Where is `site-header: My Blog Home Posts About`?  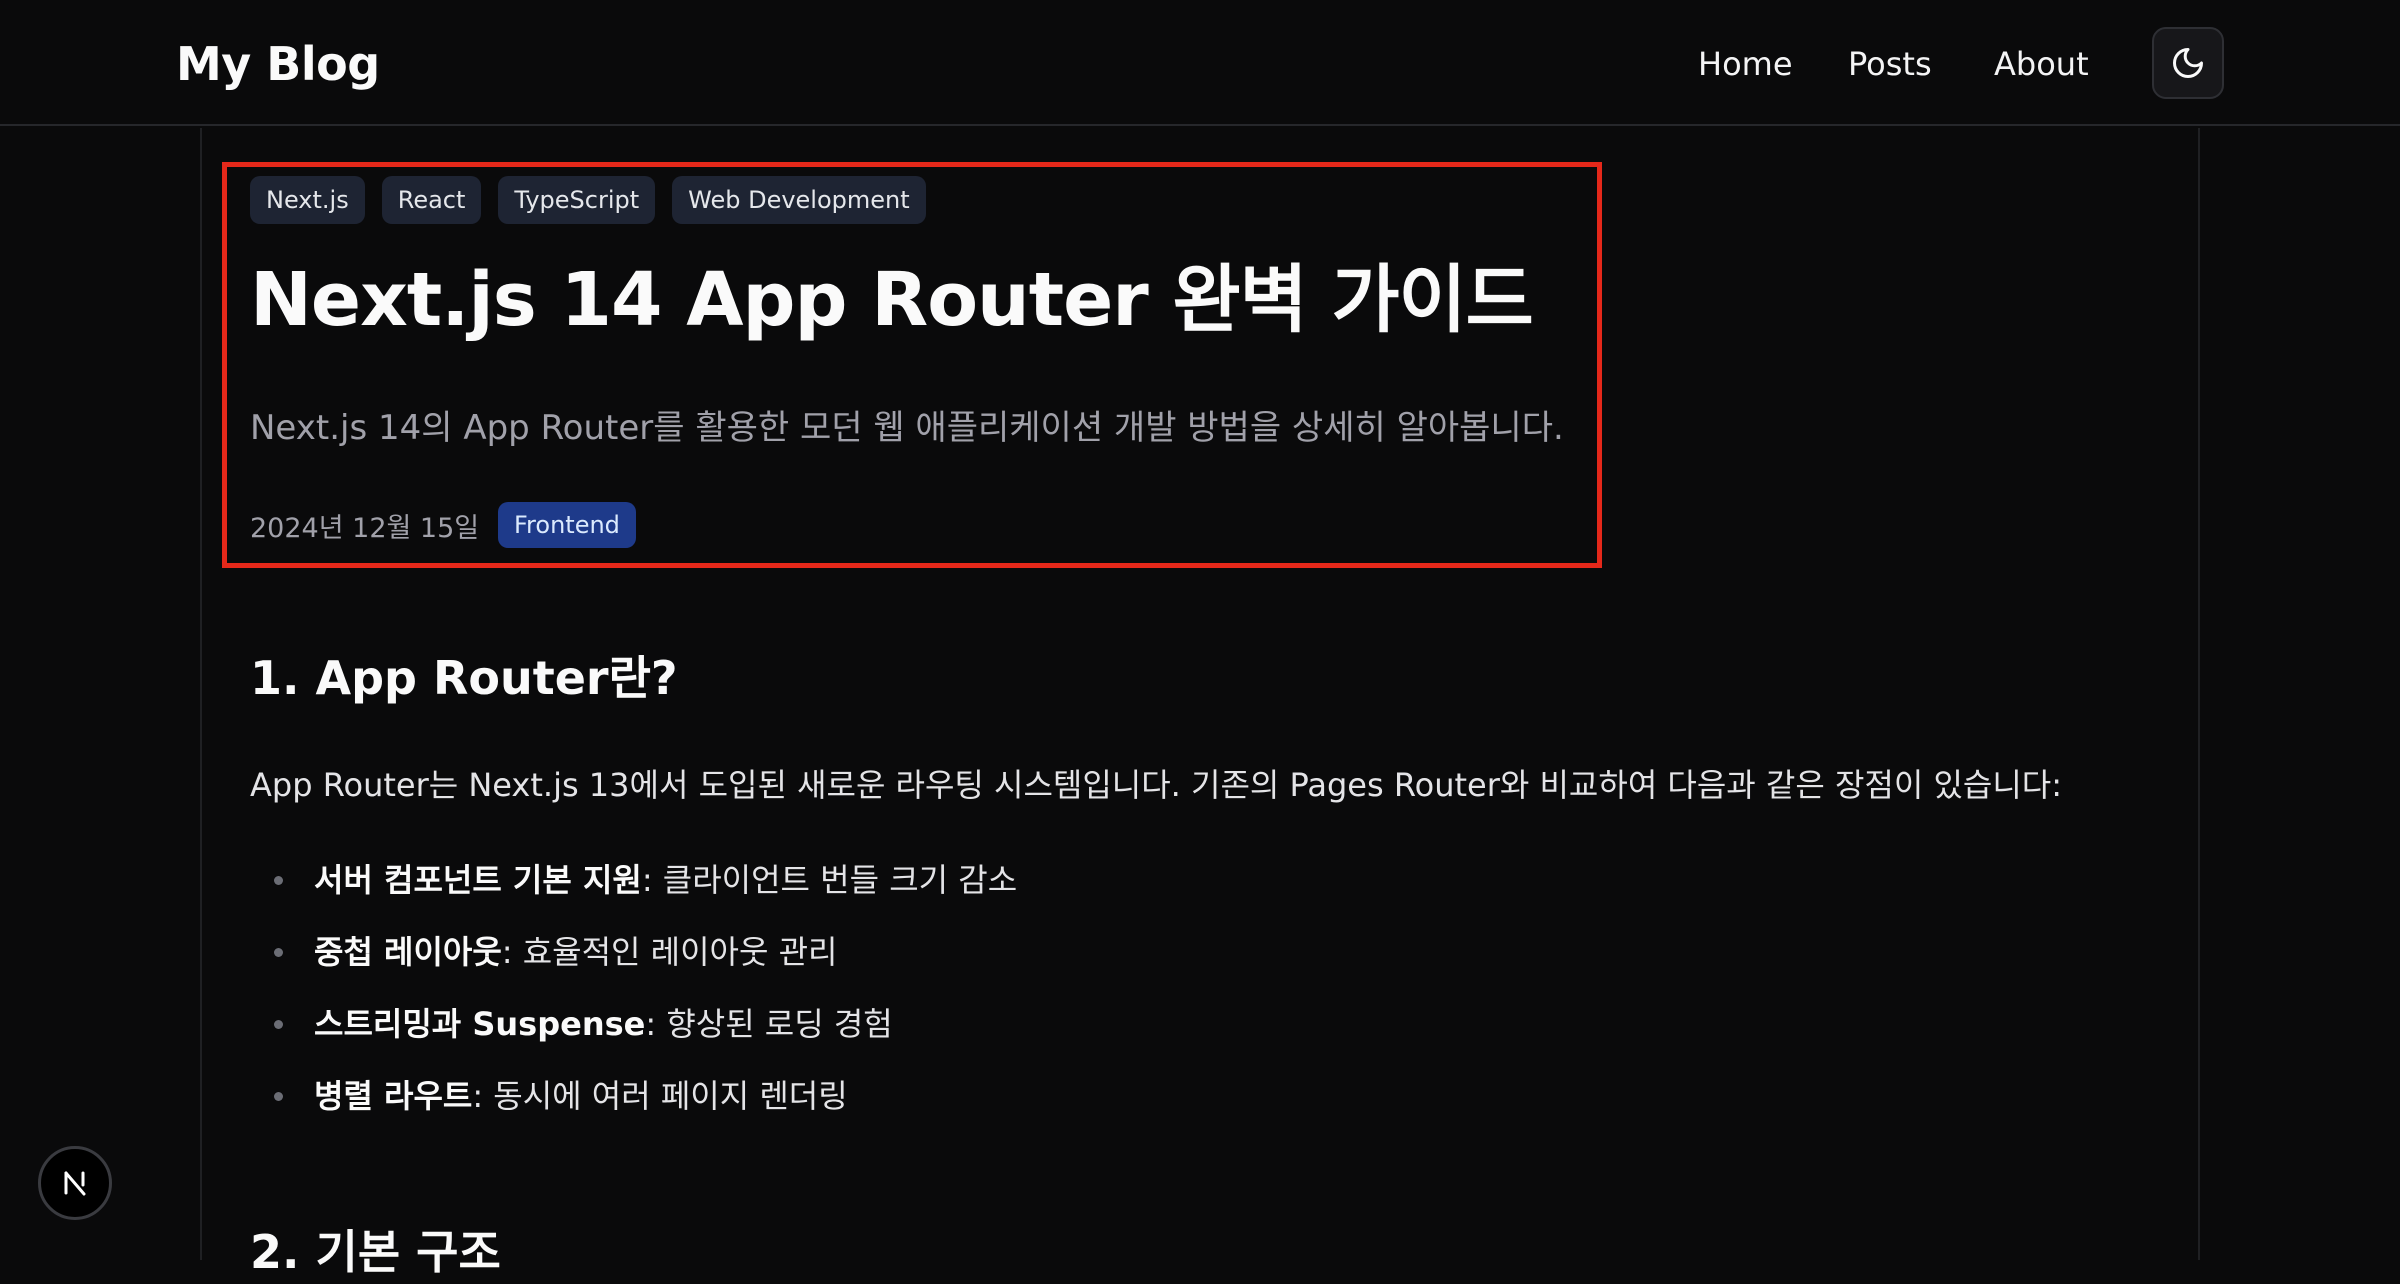 site-header: My Blog Home Posts About is located at coordinates (1200, 63).